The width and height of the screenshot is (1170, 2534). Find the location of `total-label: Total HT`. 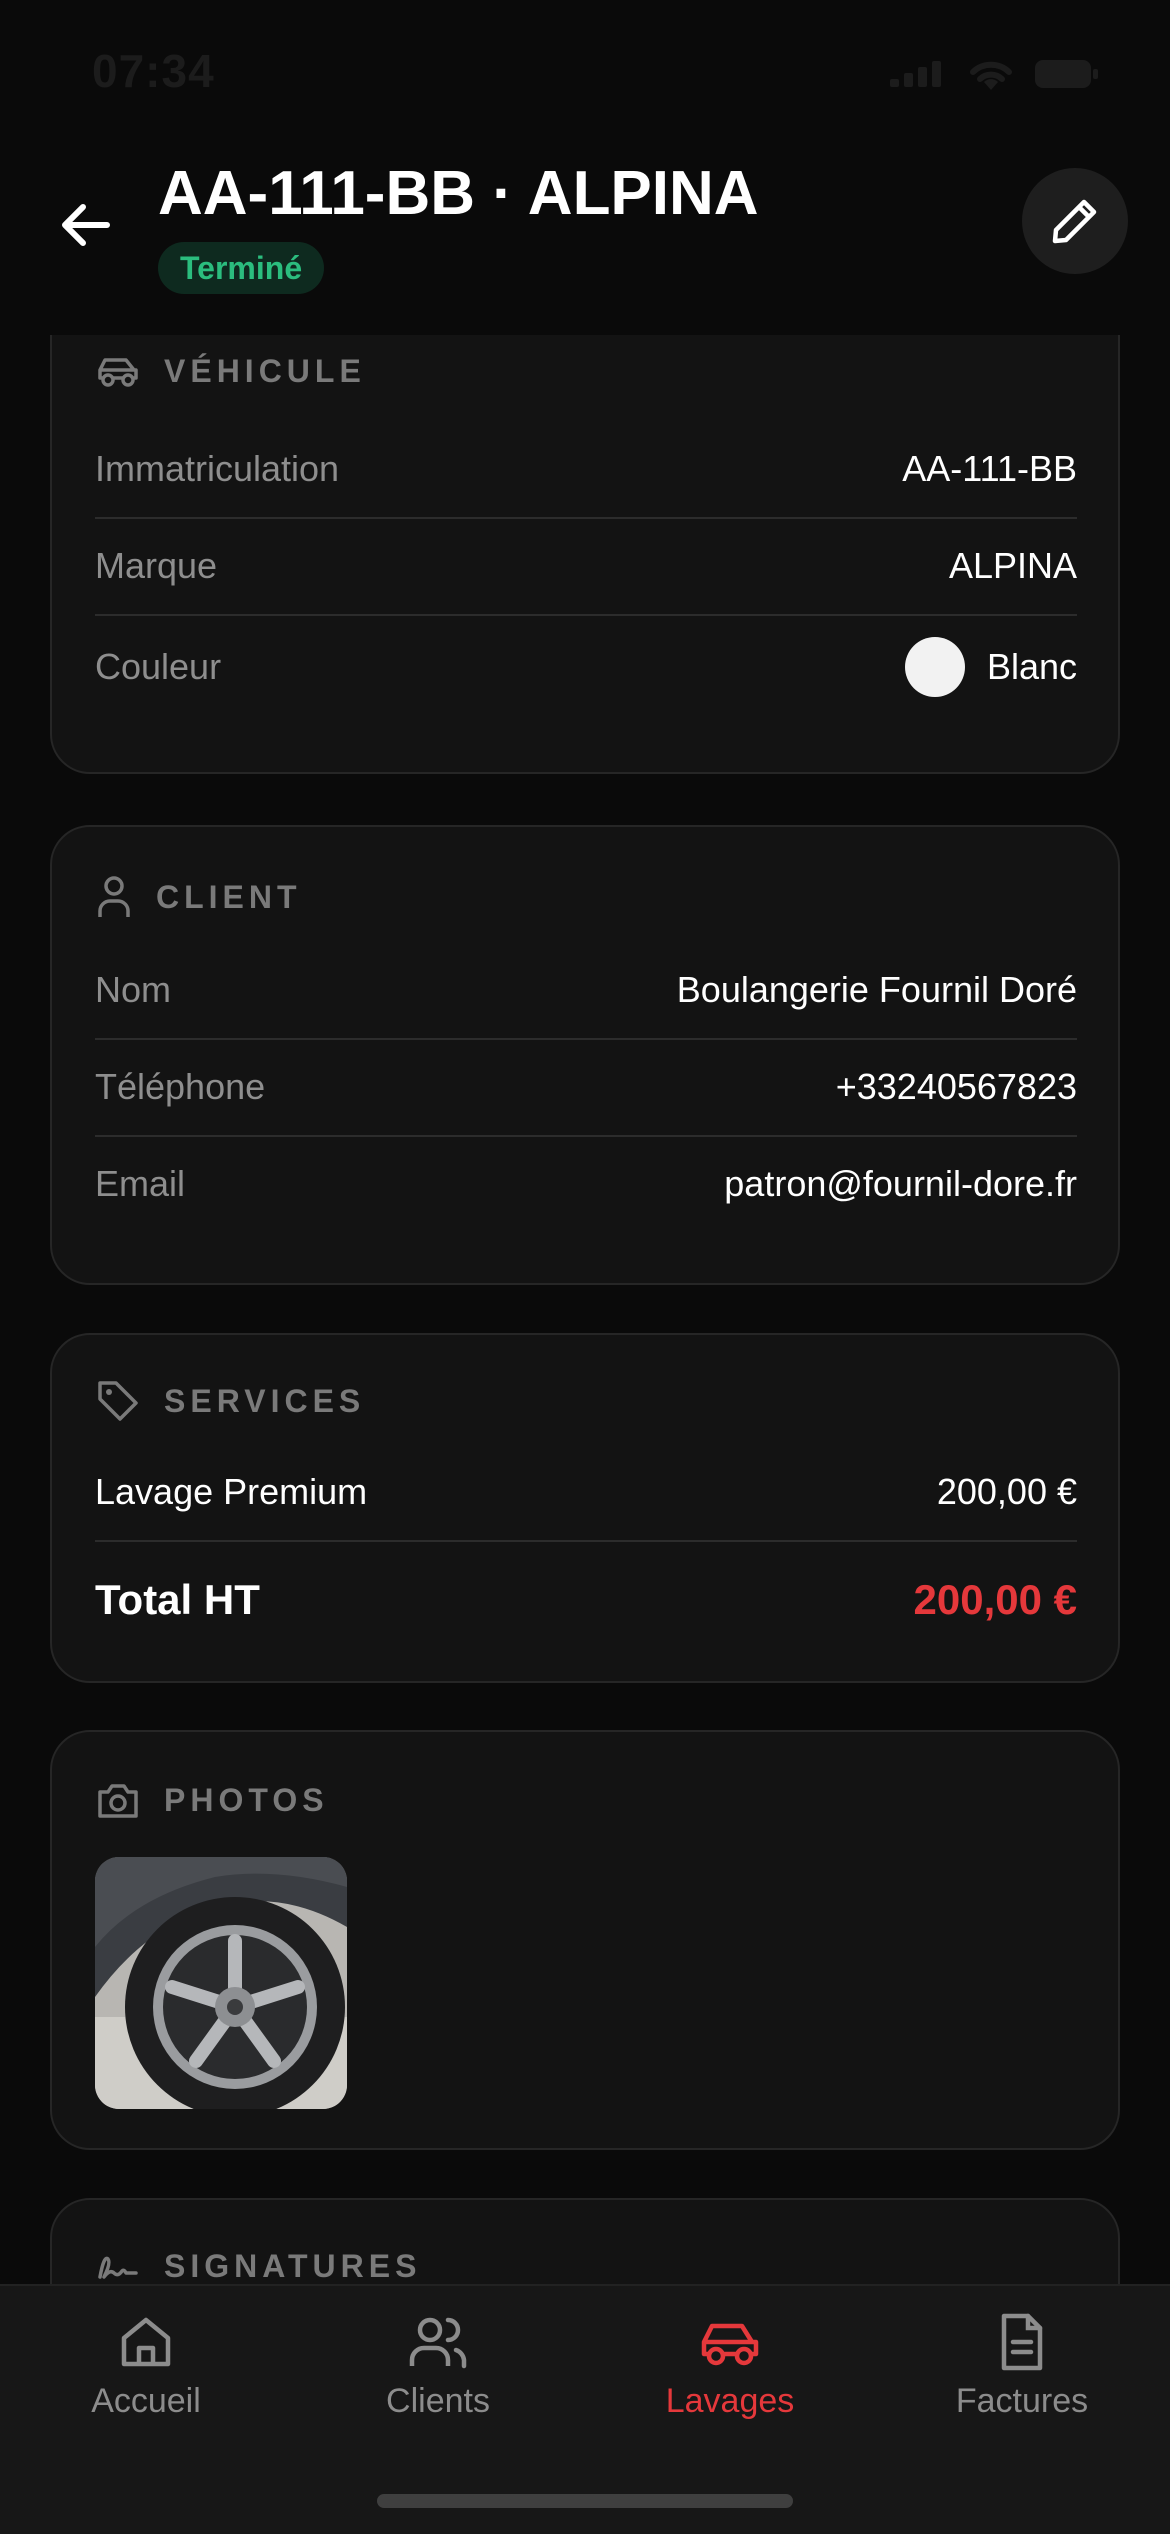

total-label: Total HT is located at coordinates (177, 1599).